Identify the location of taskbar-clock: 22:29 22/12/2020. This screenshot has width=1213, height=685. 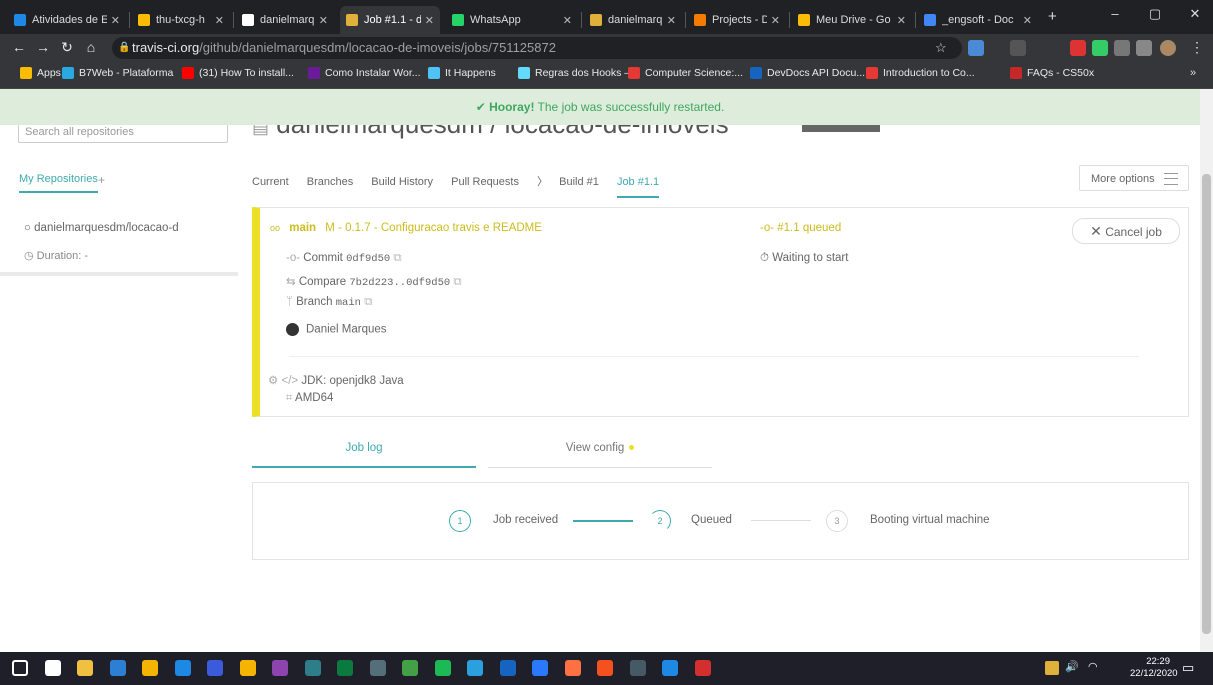
(1154, 668).